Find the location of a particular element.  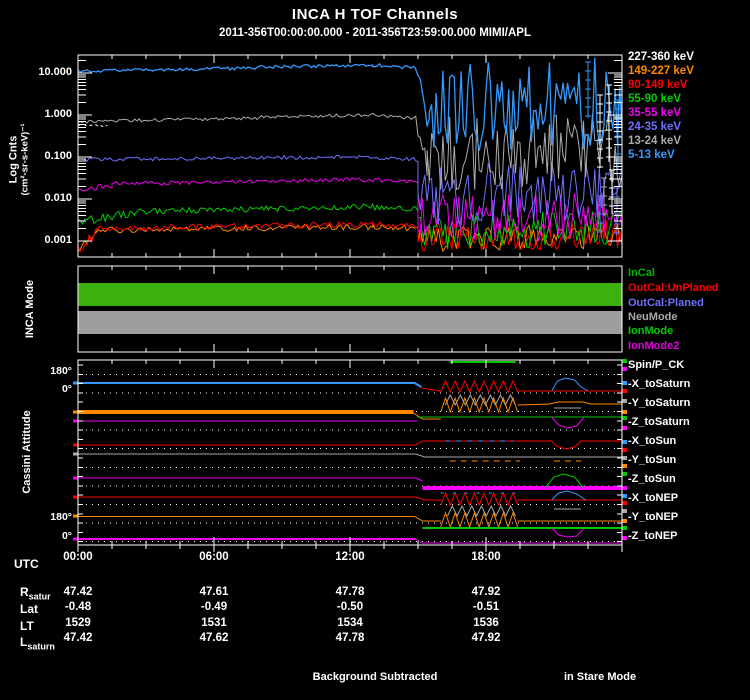

xtick-0000: 00:00 is located at coordinates (78, 557).